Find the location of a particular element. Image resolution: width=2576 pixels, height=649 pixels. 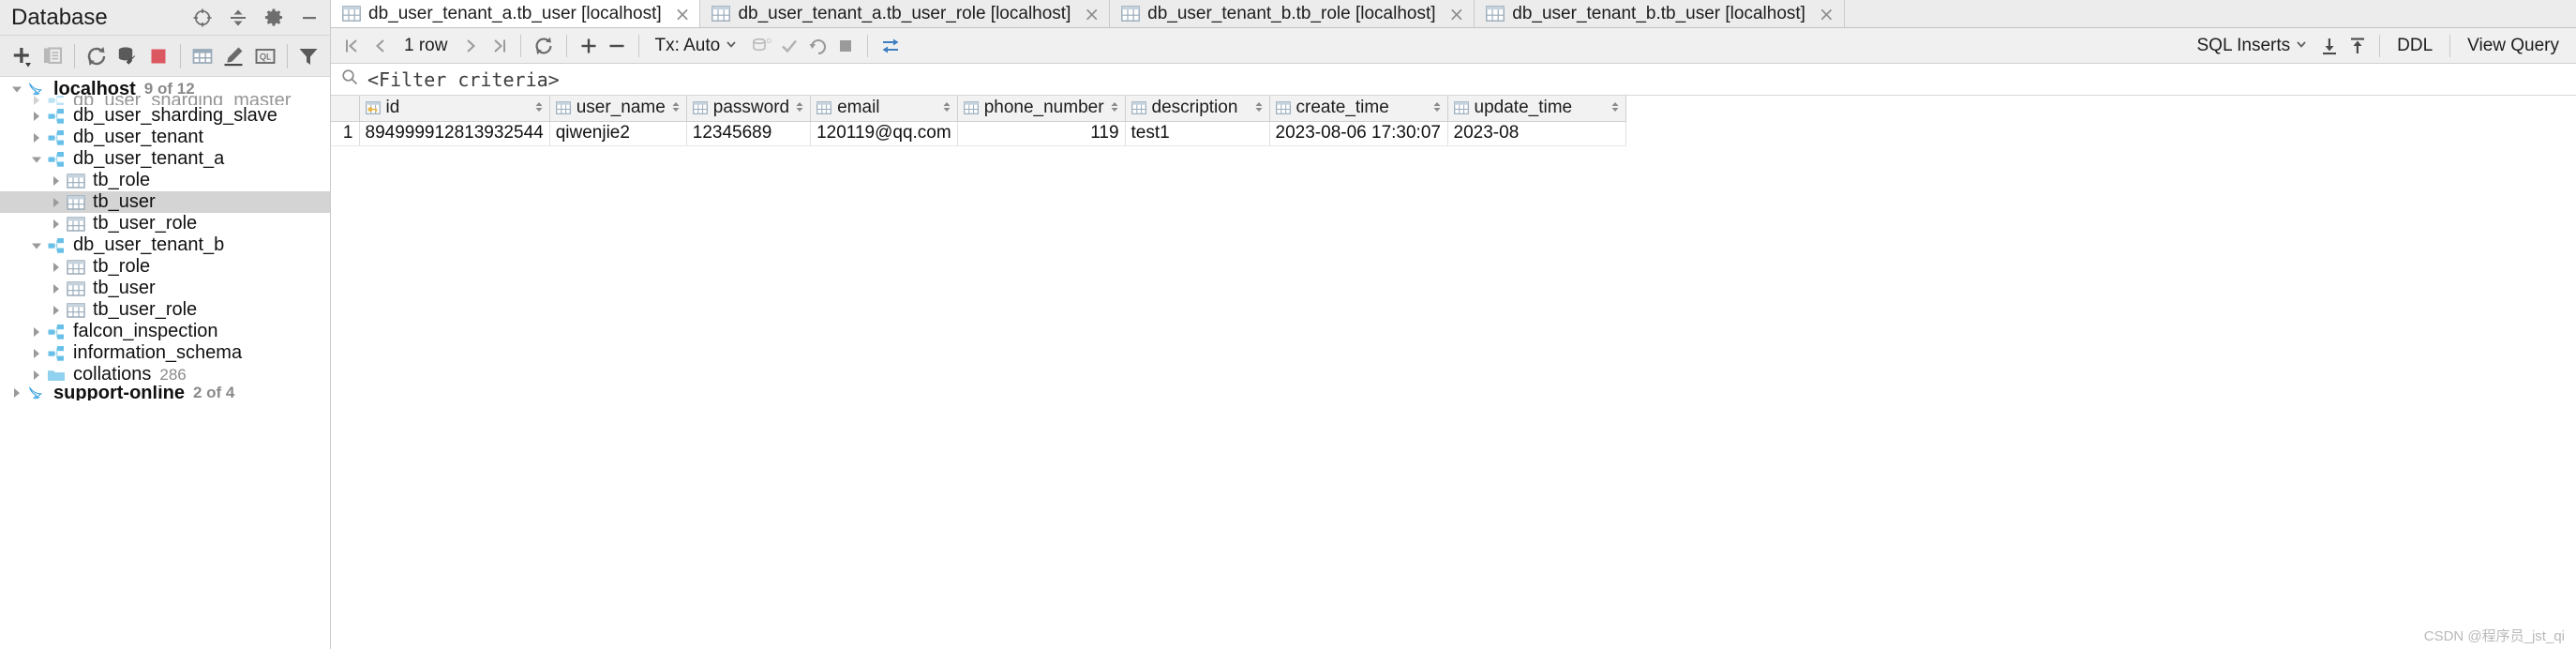

column-header: phone_number is located at coordinates (1041, 109).